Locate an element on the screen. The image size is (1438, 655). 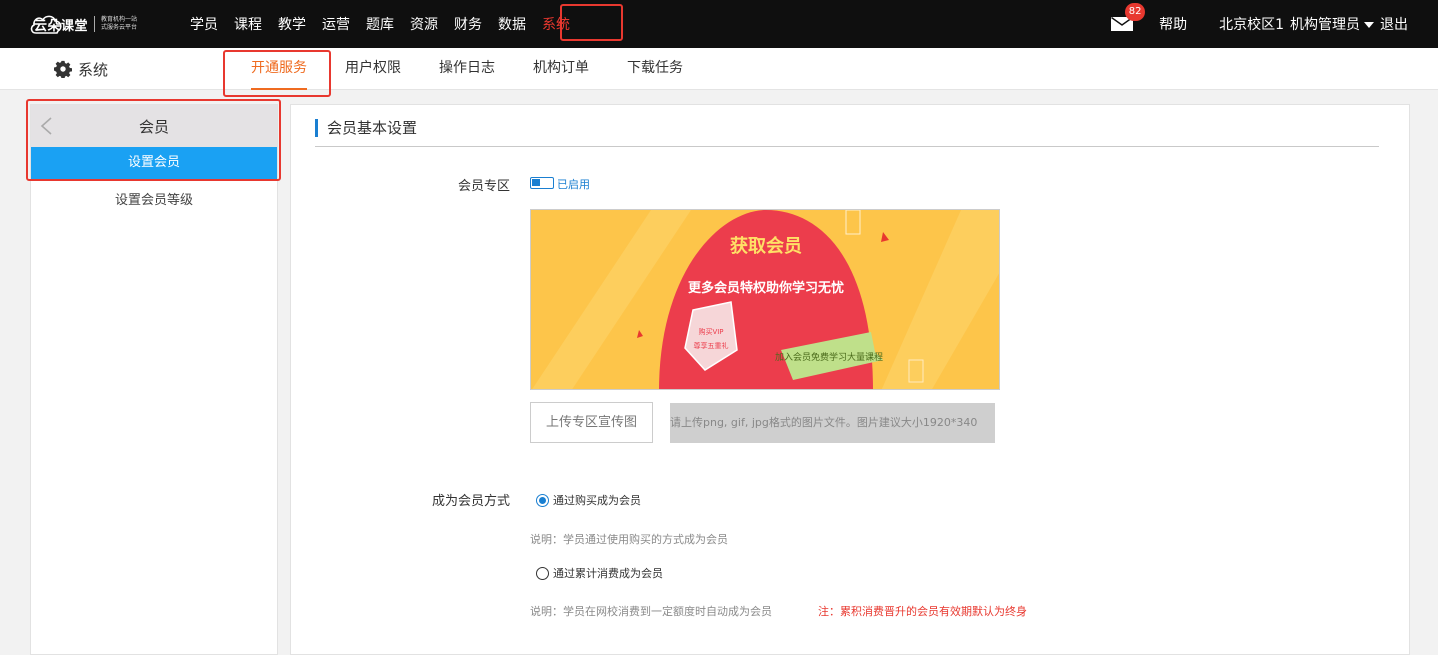
tab-user-permissions: 用户权限 is located at coordinates (373, 69).